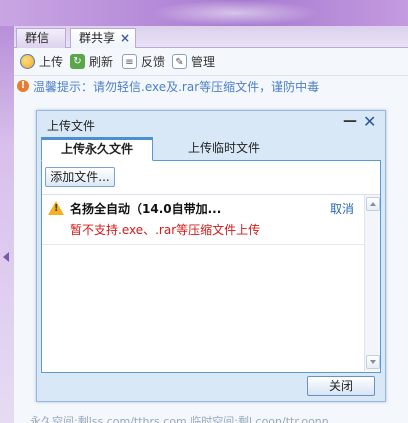 The width and height of the screenshot is (408, 423). Describe the element at coordinates (372, 283) in the screenshot. I see `list-scrollbar` at that location.